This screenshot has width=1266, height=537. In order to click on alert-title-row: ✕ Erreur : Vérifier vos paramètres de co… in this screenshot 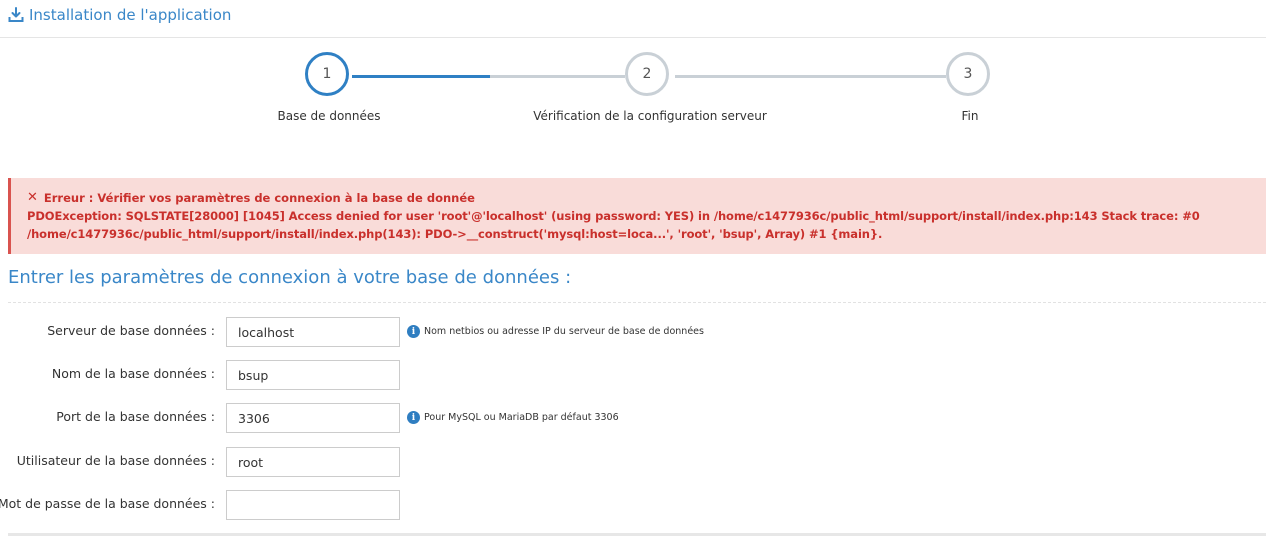, I will do `click(641, 198)`.